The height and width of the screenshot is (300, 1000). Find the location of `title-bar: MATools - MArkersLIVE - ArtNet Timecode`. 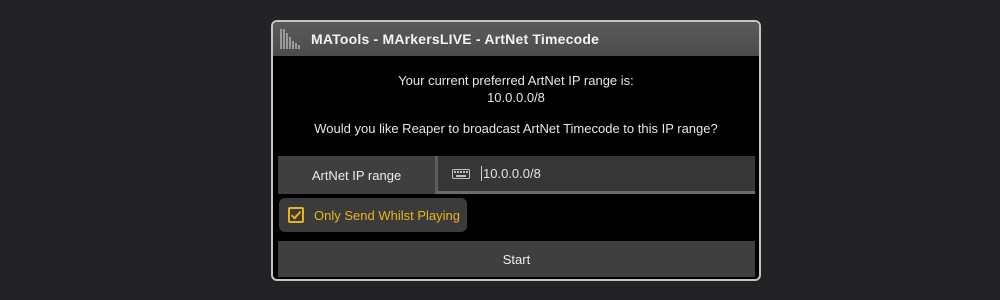

title-bar: MATools - MArkersLIVE - ArtNet Timecode is located at coordinates (516, 39).